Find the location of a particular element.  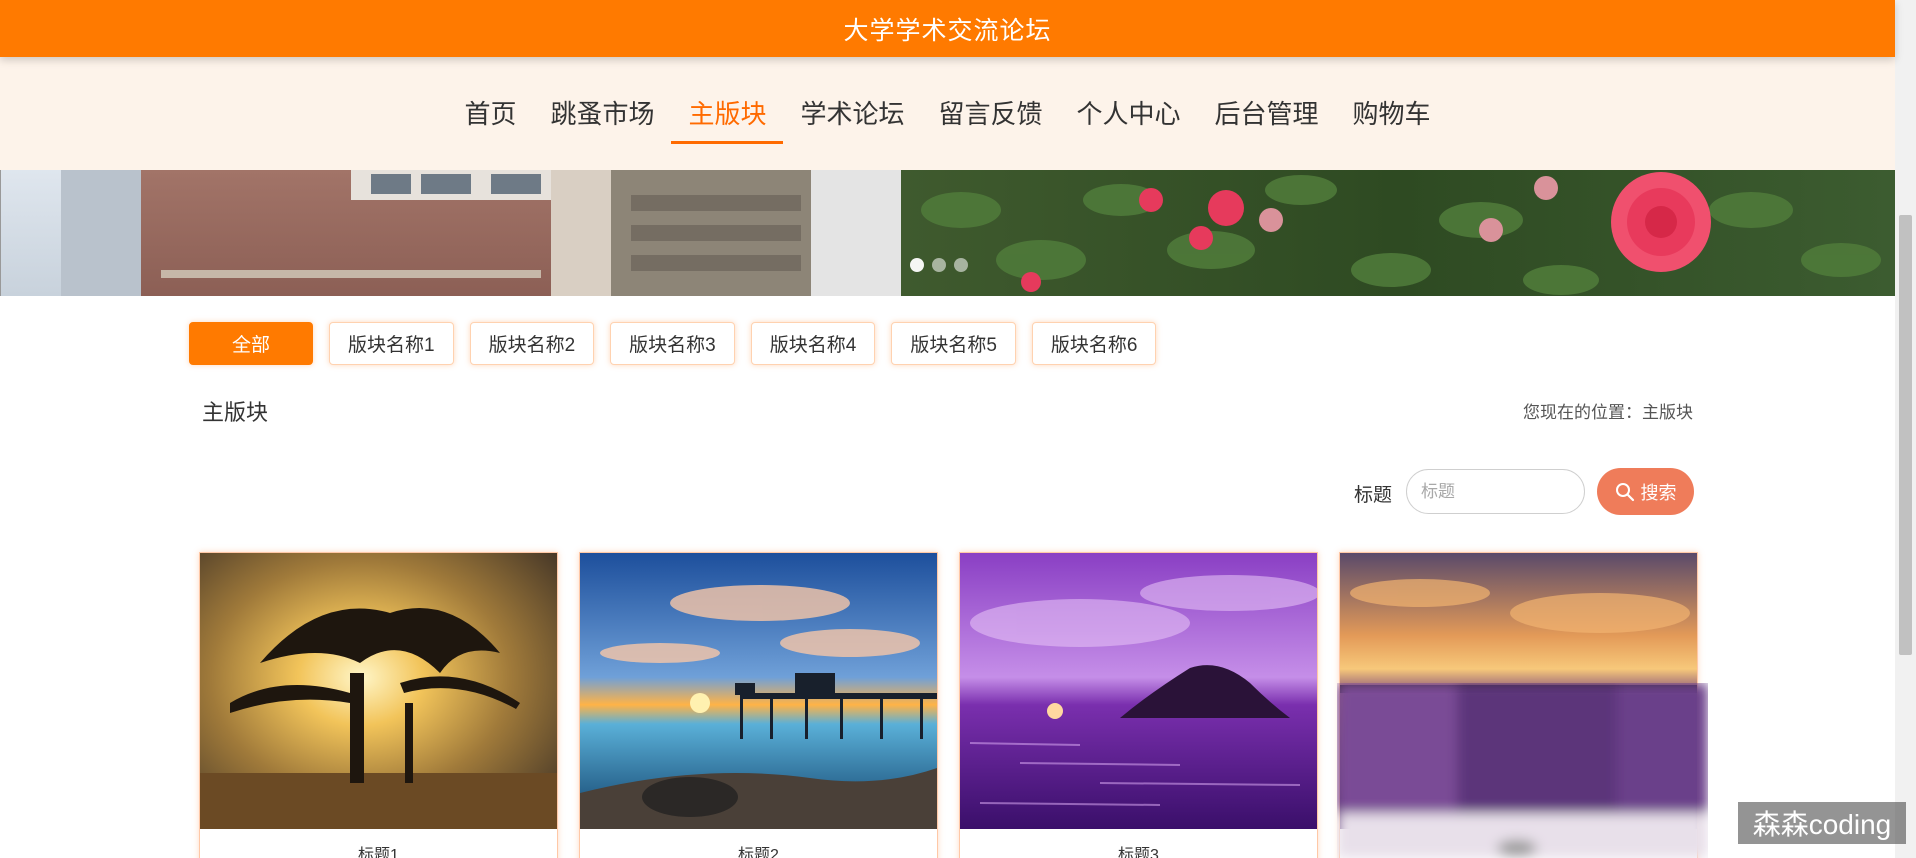

card-image-pier-sunset is located at coordinates (758, 691).